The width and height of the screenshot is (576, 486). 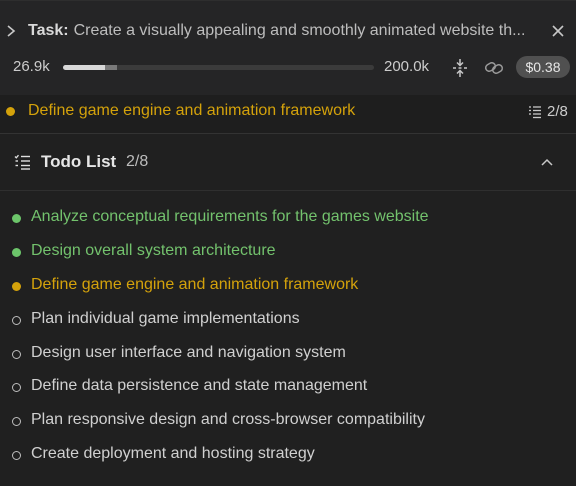 I want to click on todo-item-text: Design overall system architecture, so click(x=153, y=250).